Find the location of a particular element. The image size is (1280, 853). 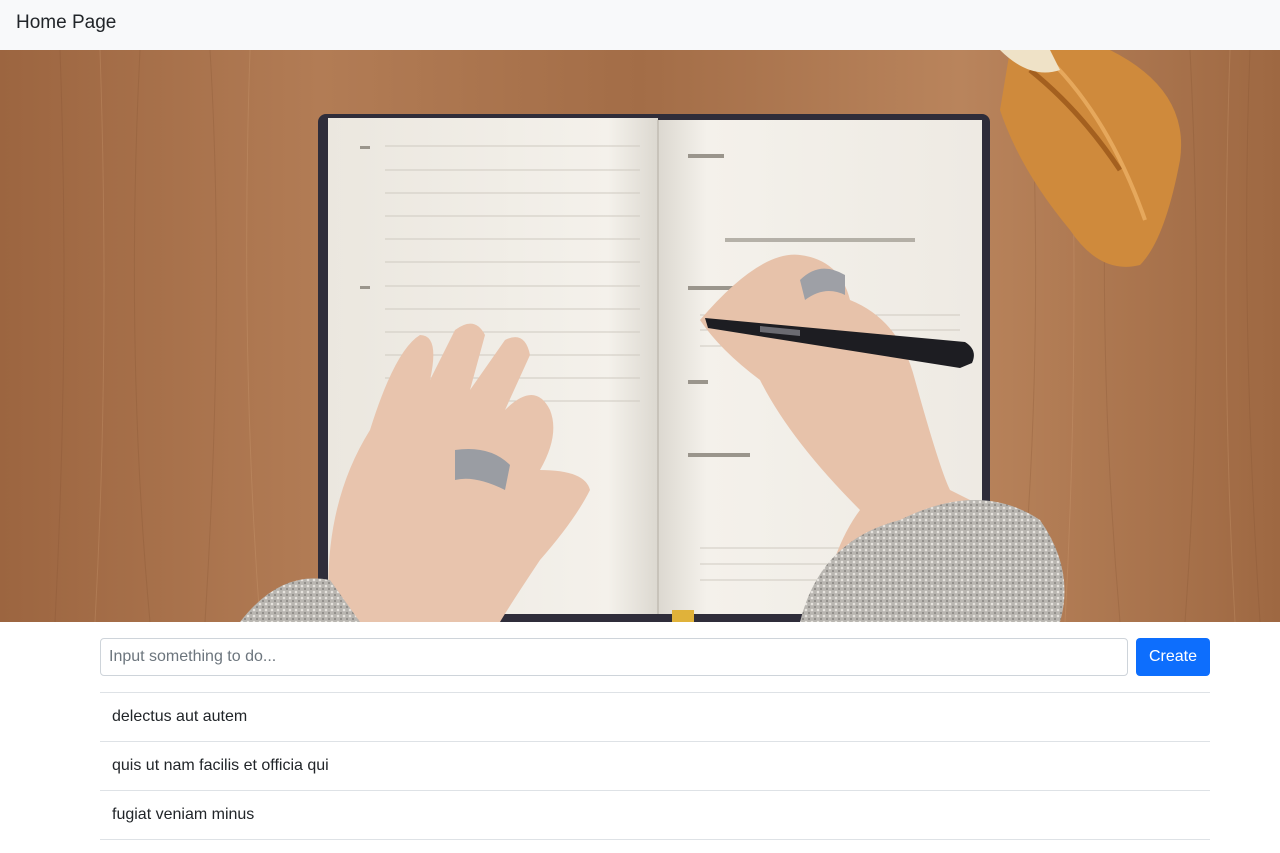

todo-item: delectus aut autem is located at coordinates (655, 717).